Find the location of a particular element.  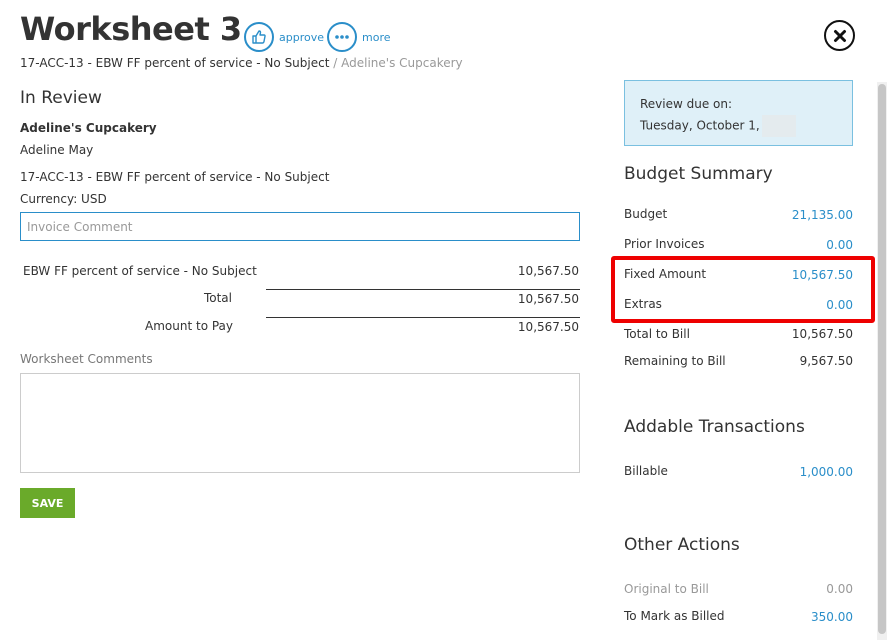

total-to-bill-label: Total to Bill is located at coordinates (657, 334).